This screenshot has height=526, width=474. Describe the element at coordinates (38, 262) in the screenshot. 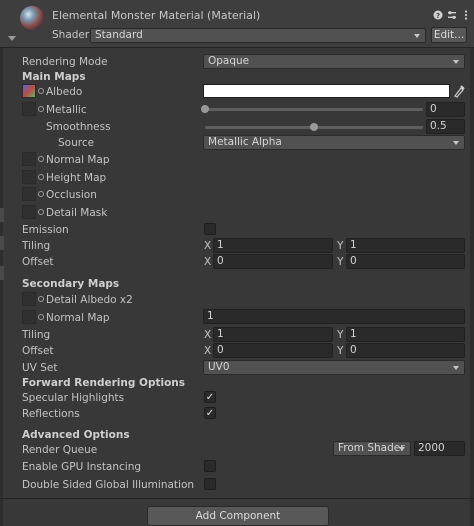

I see `offset-label: Offset` at that location.